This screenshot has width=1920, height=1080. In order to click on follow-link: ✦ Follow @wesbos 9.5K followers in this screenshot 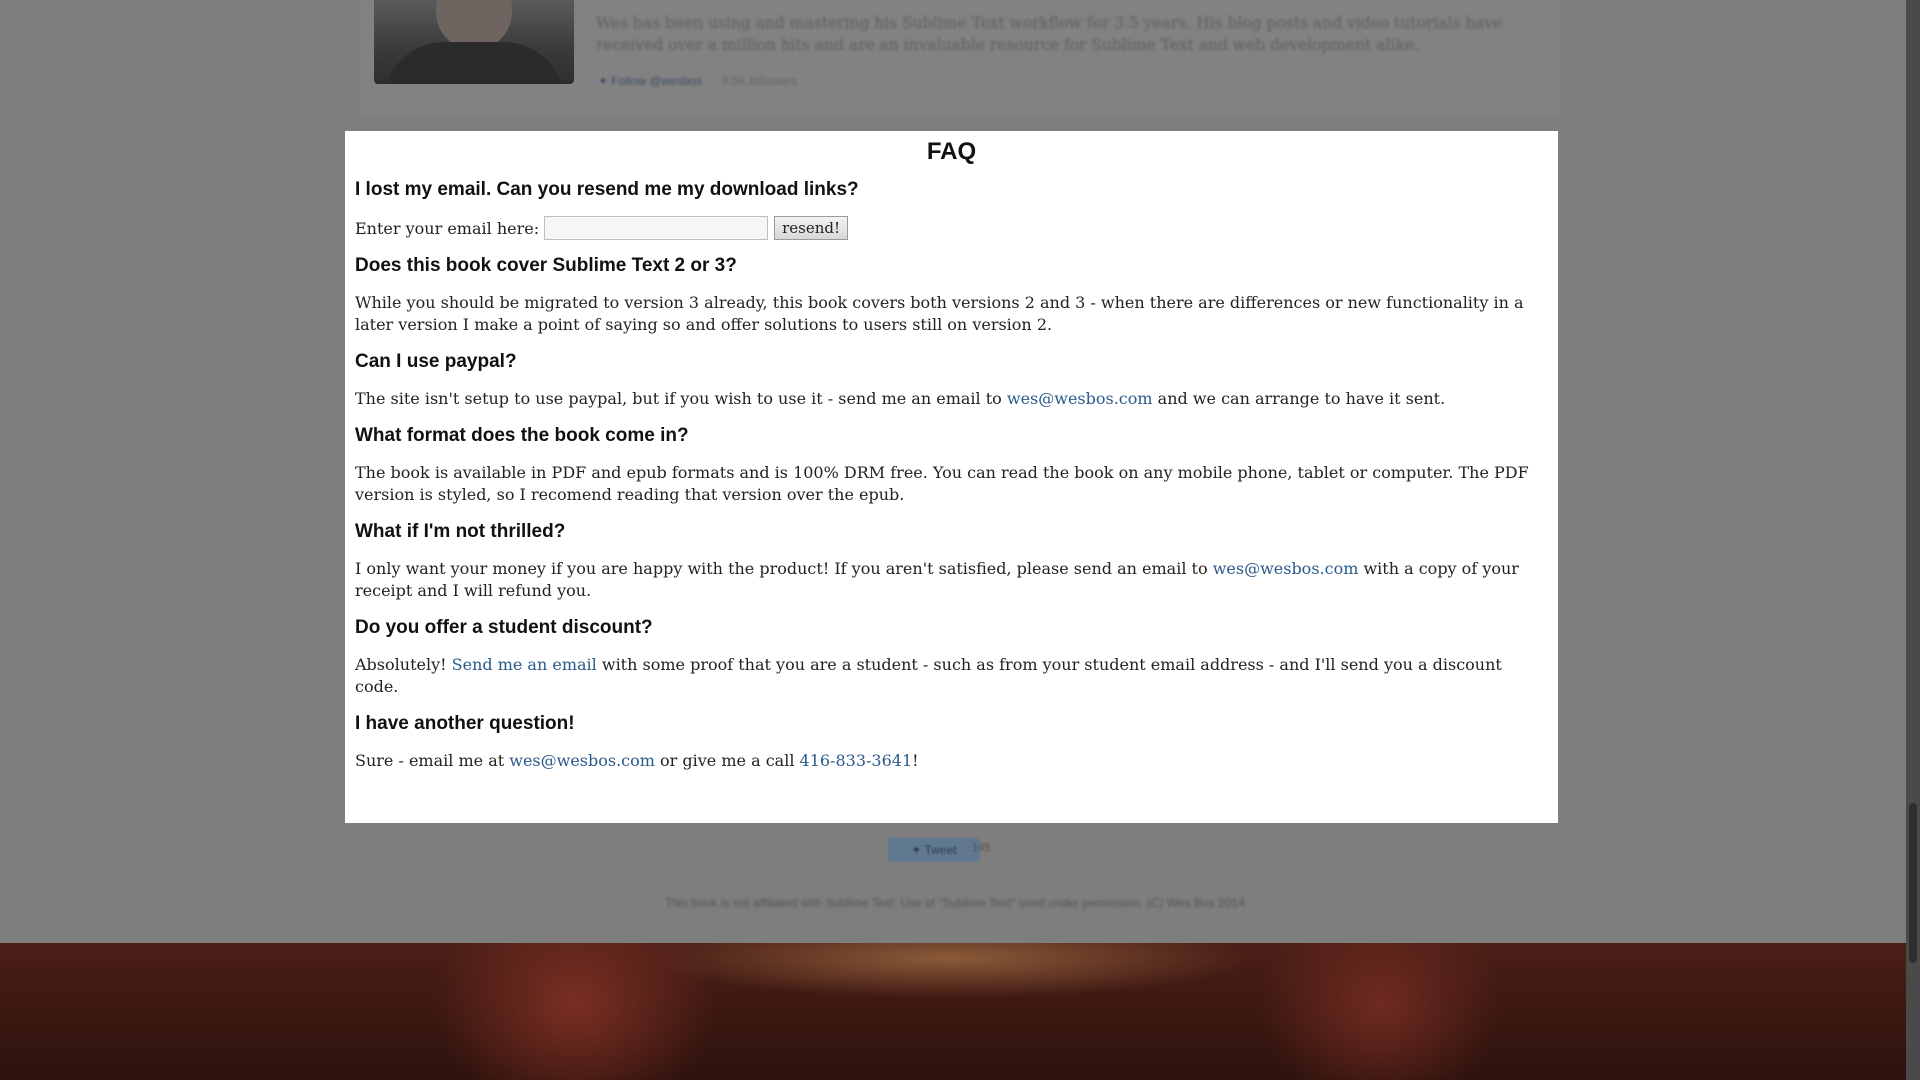, I will do `click(697, 81)`.